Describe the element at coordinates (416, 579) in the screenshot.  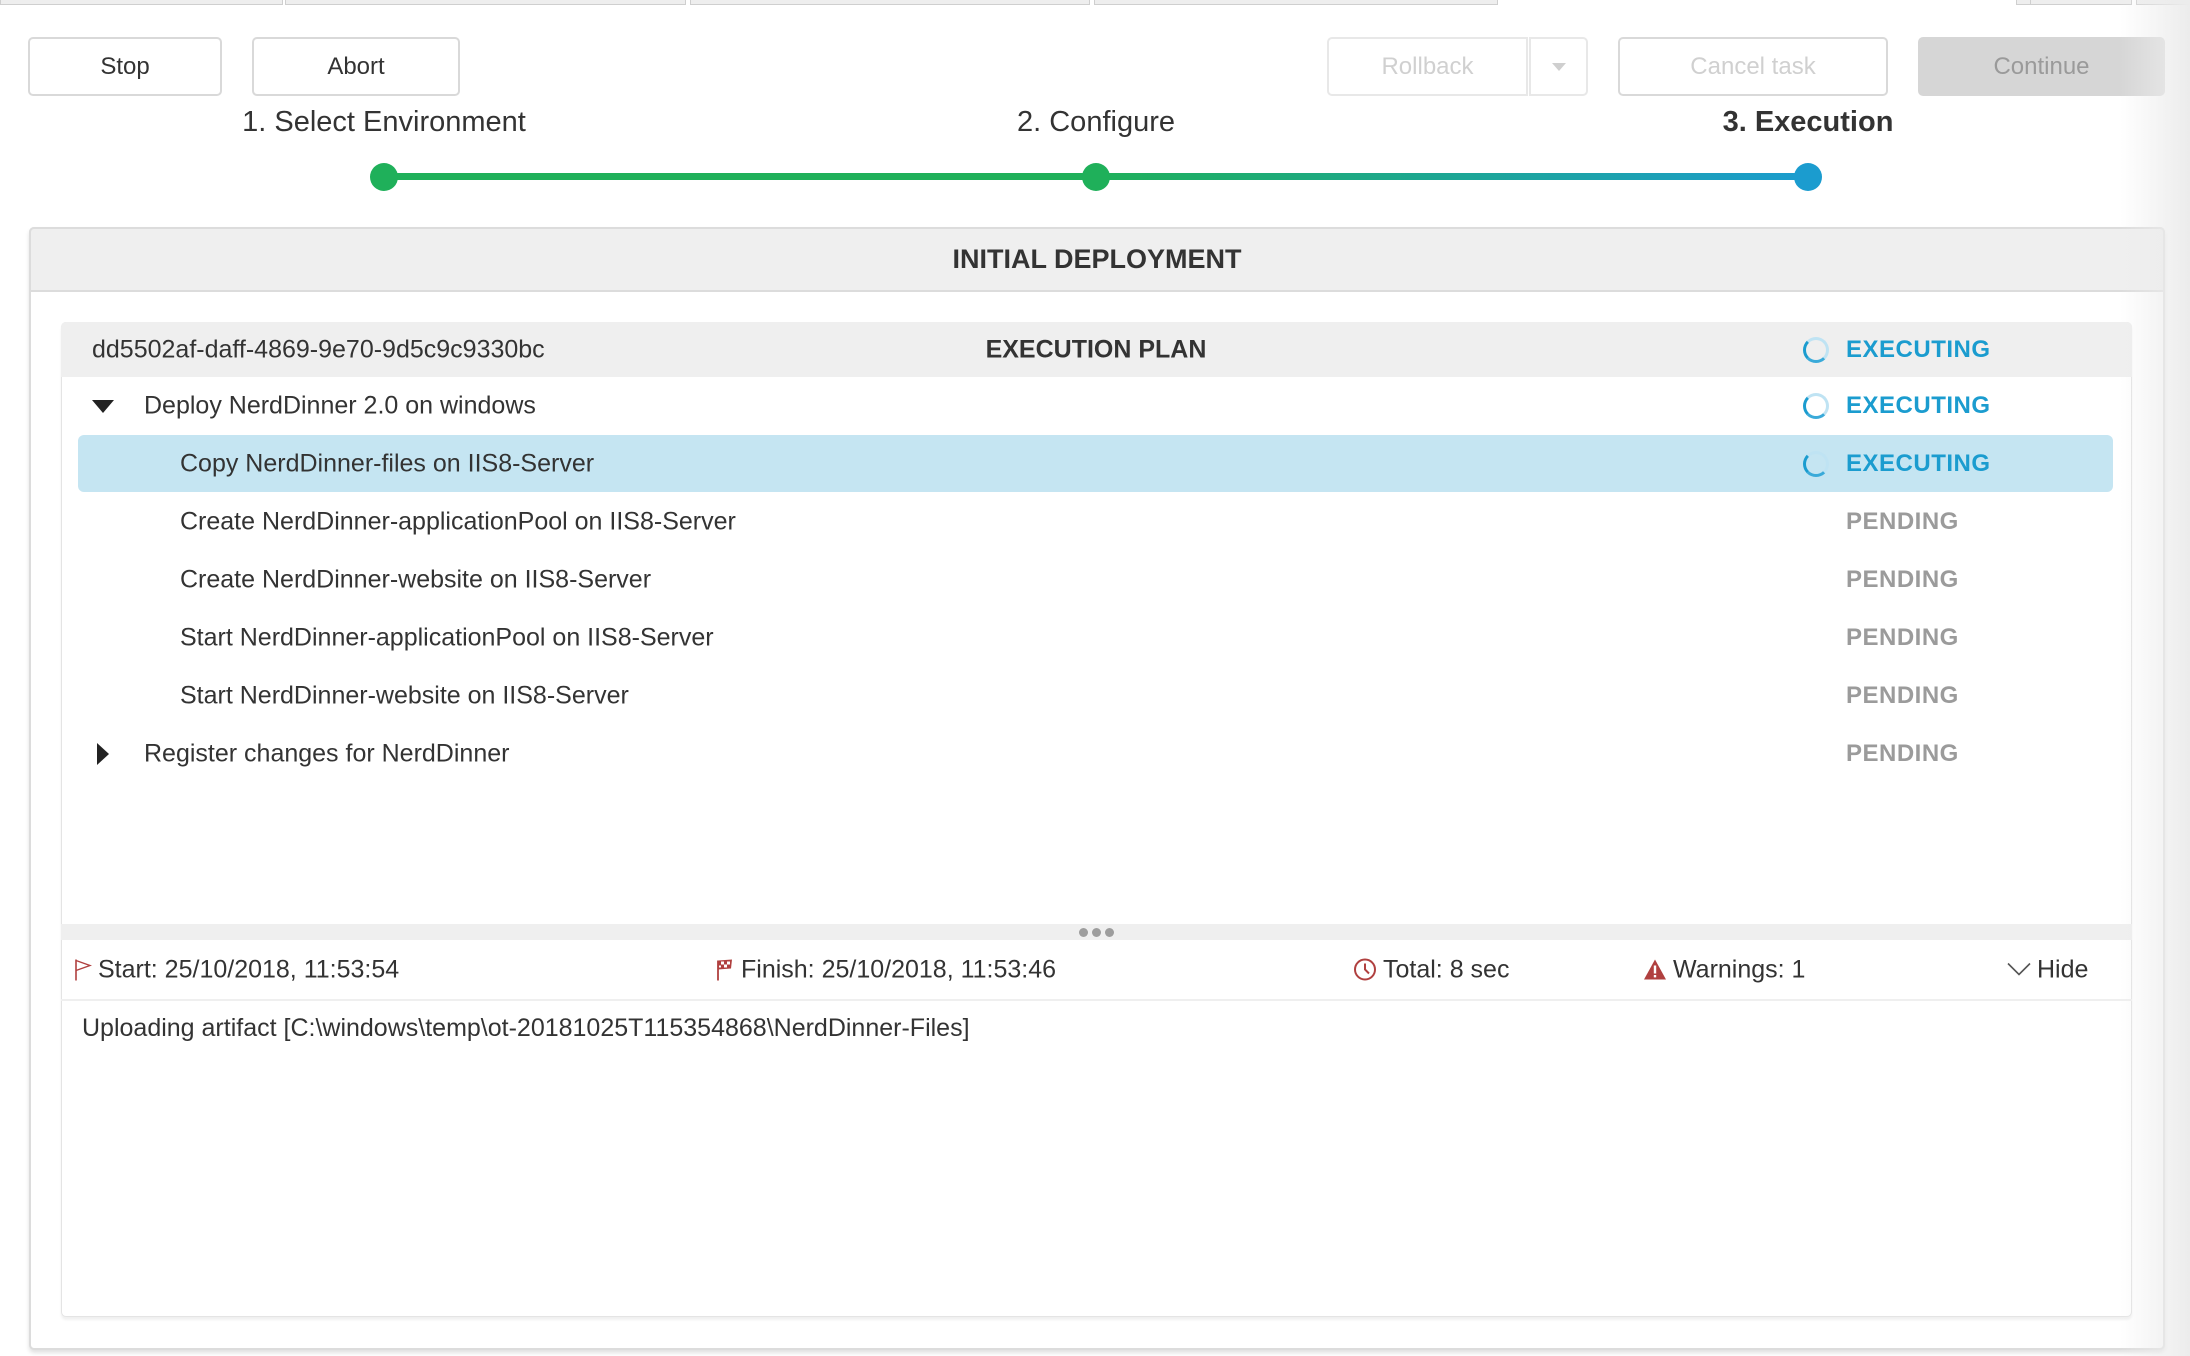
I see `step-label: Create NerdDinner-website on IIS8-Server` at that location.